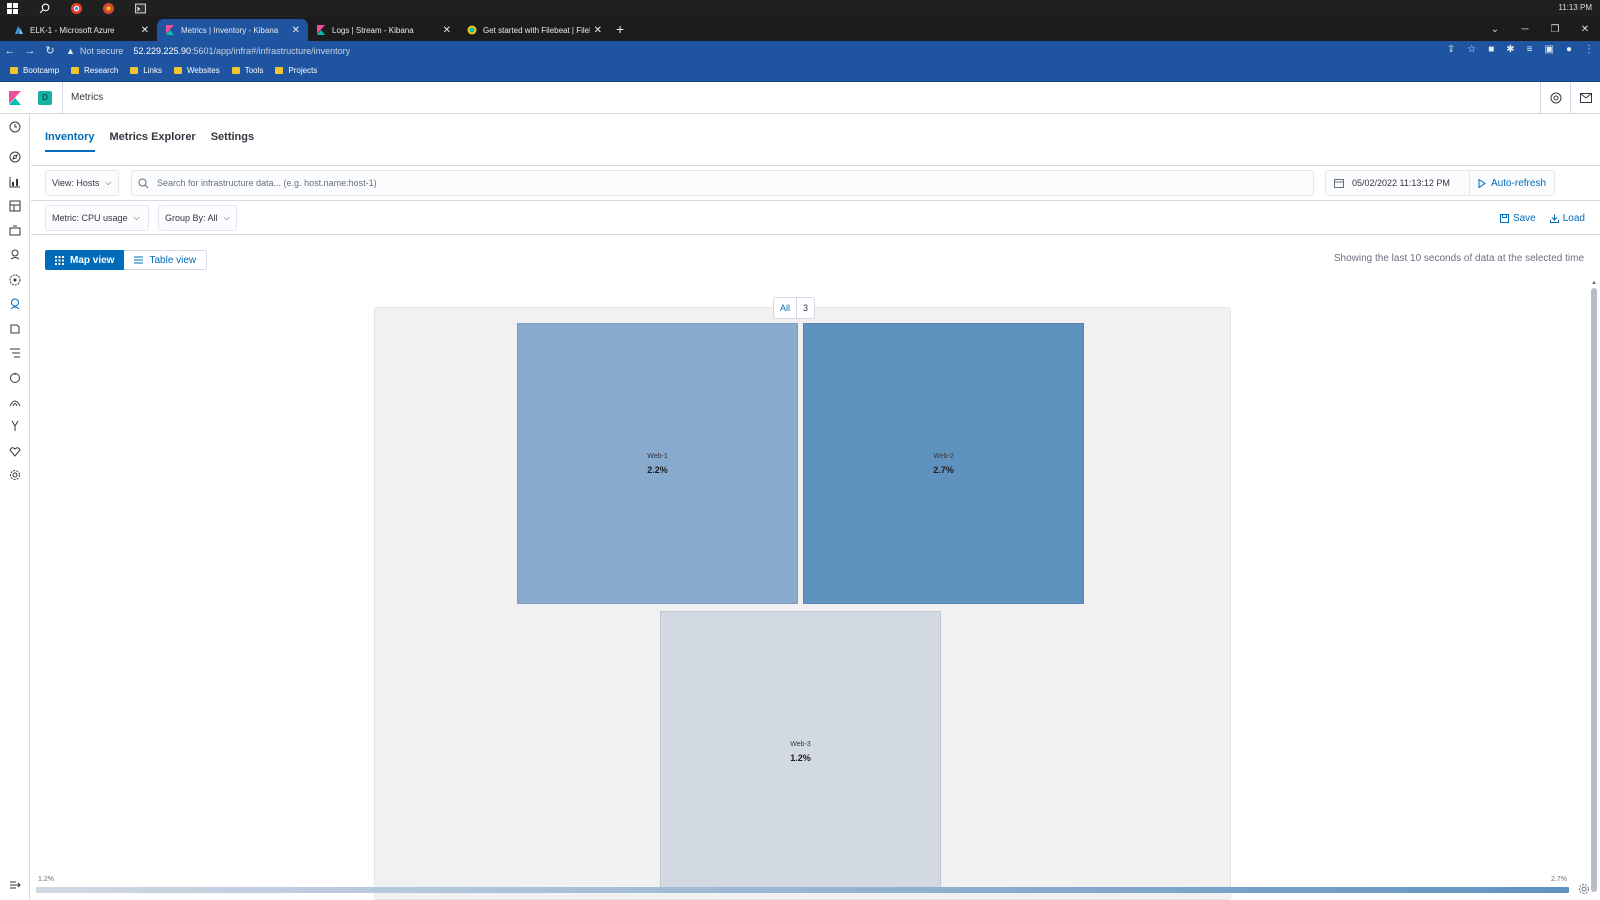 The height and width of the screenshot is (900, 1600). What do you see at coordinates (10, 51) in the screenshot?
I see `back-icon: ←` at bounding box center [10, 51].